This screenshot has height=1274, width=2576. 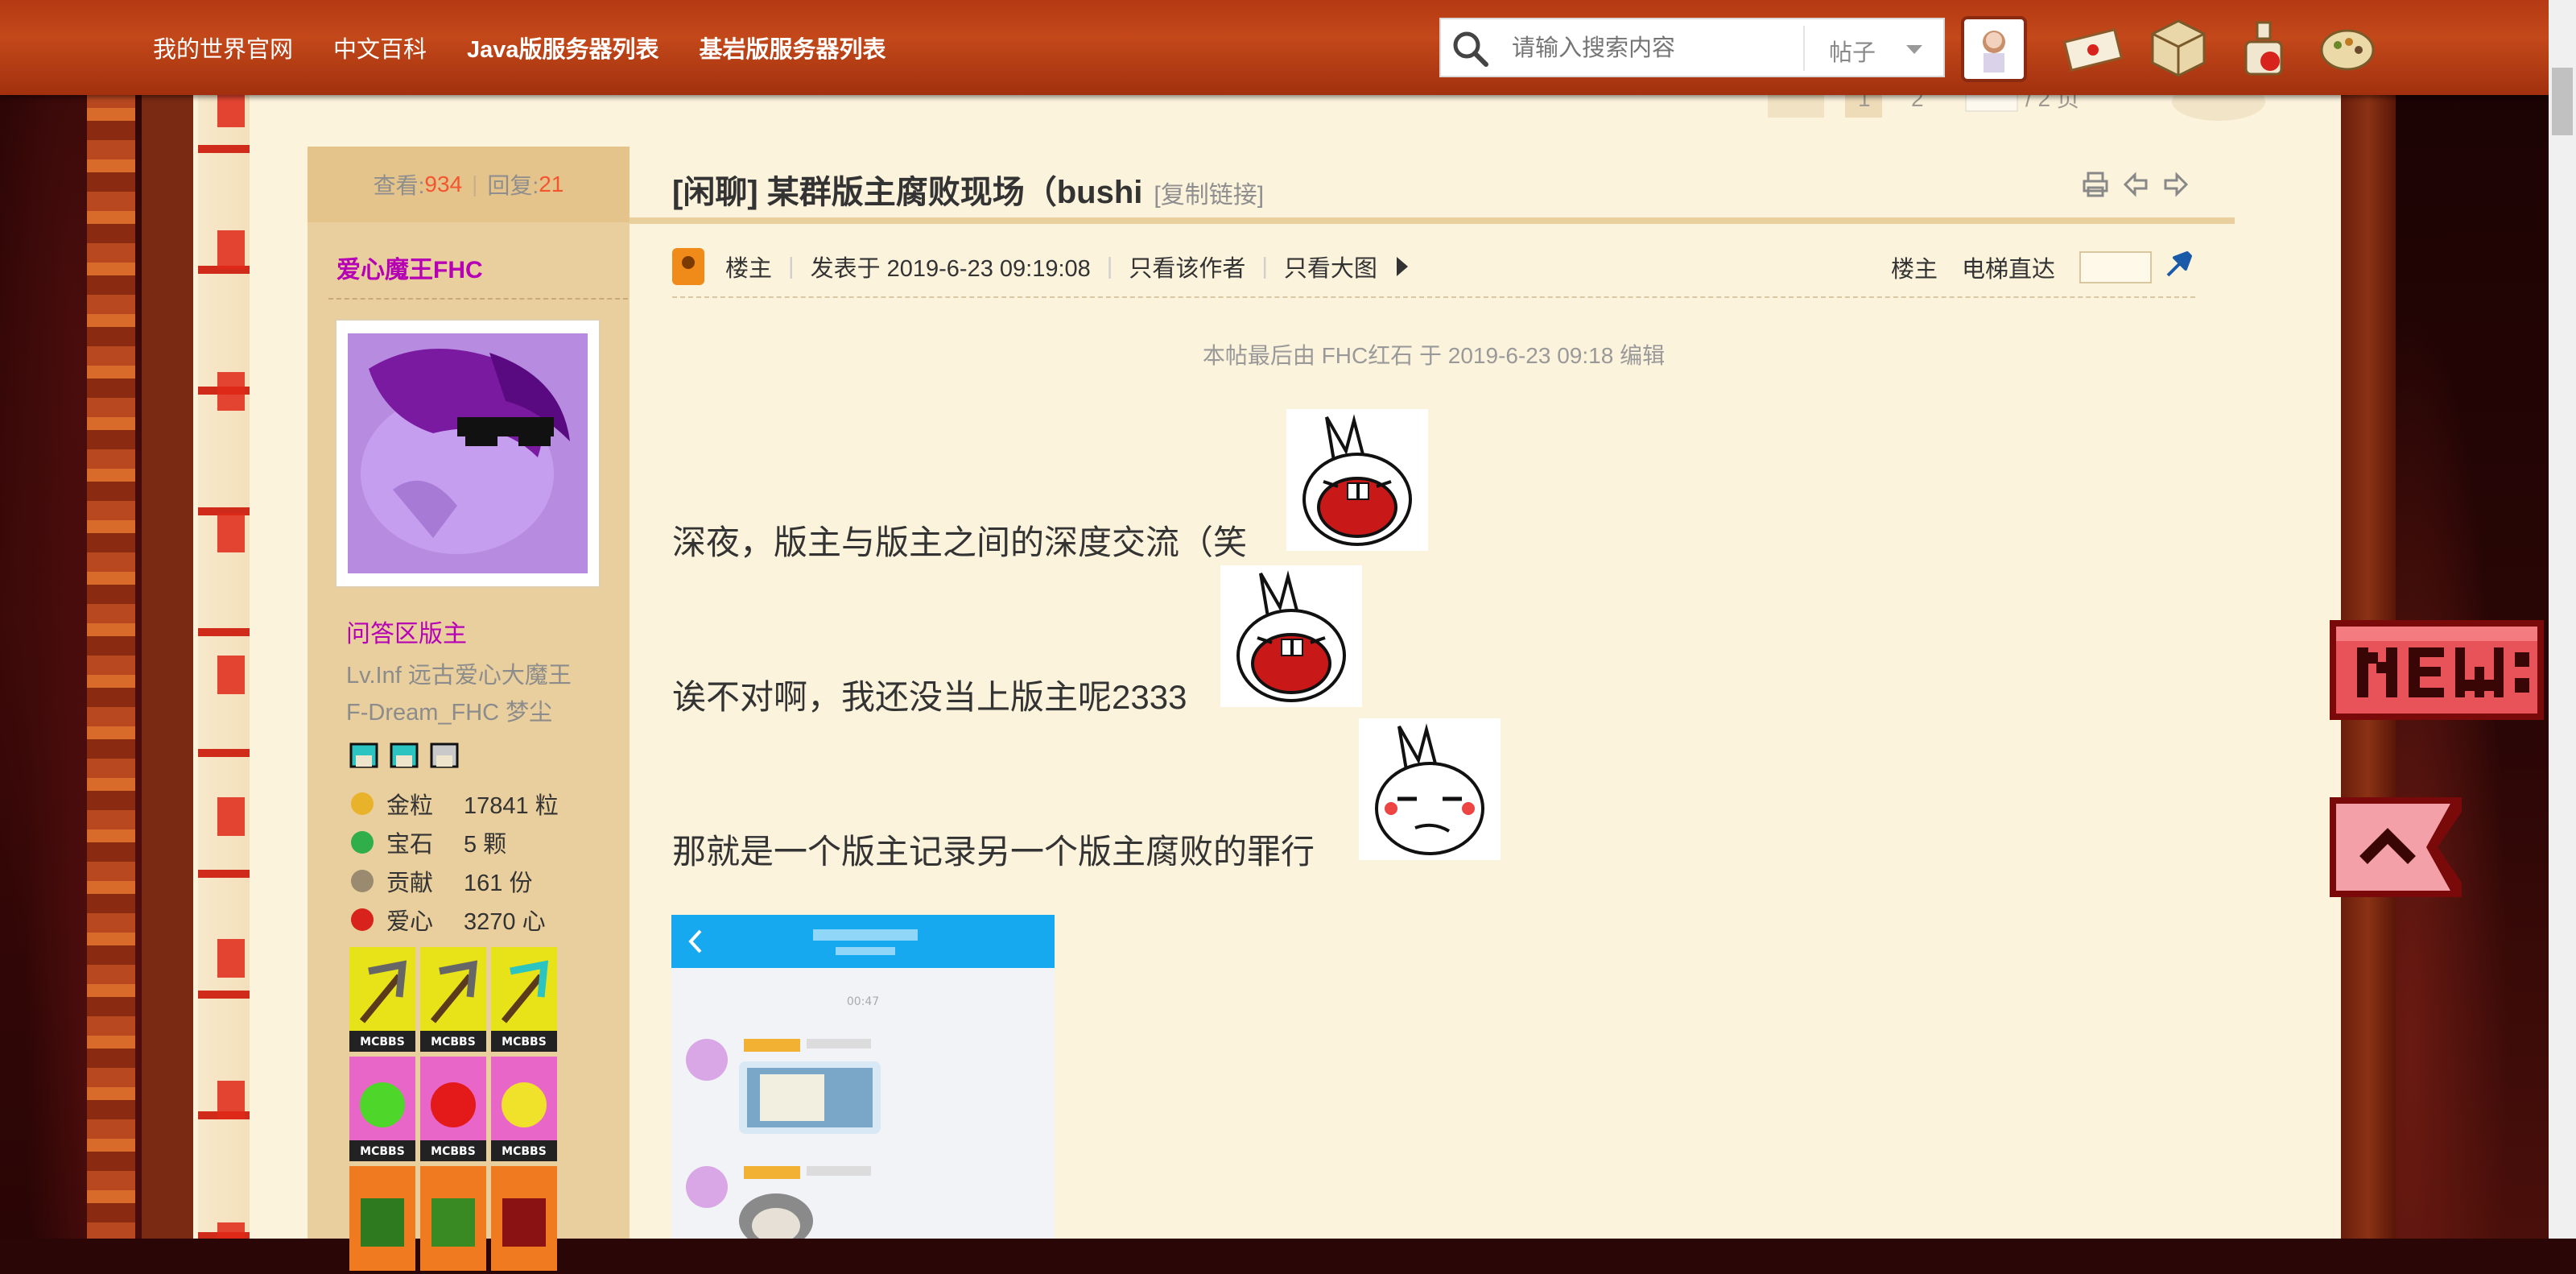 What do you see at coordinates (2562, 620) in the screenshot?
I see `page-scrollbar` at bounding box center [2562, 620].